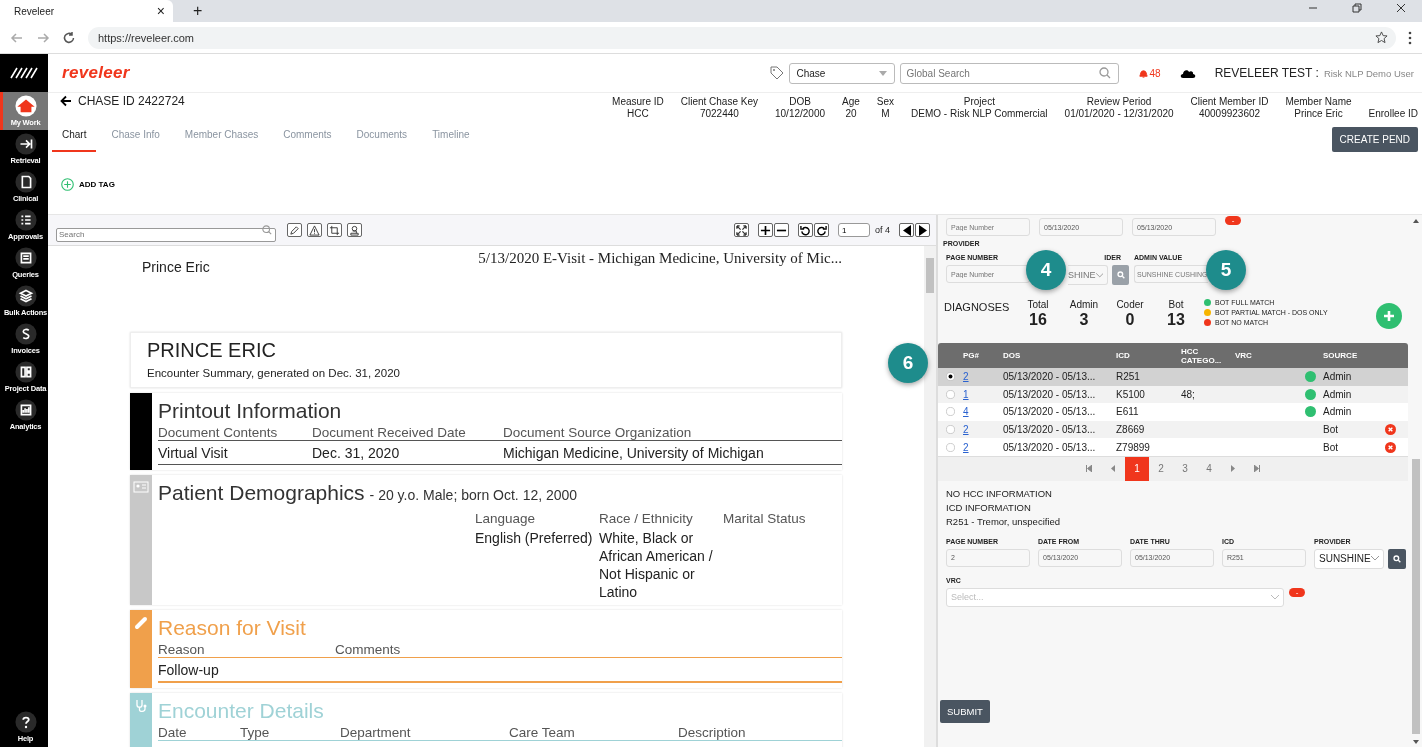 This screenshot has height=747, width=1422. I want to click on provider-select: SHINE, so click(1088, 275).